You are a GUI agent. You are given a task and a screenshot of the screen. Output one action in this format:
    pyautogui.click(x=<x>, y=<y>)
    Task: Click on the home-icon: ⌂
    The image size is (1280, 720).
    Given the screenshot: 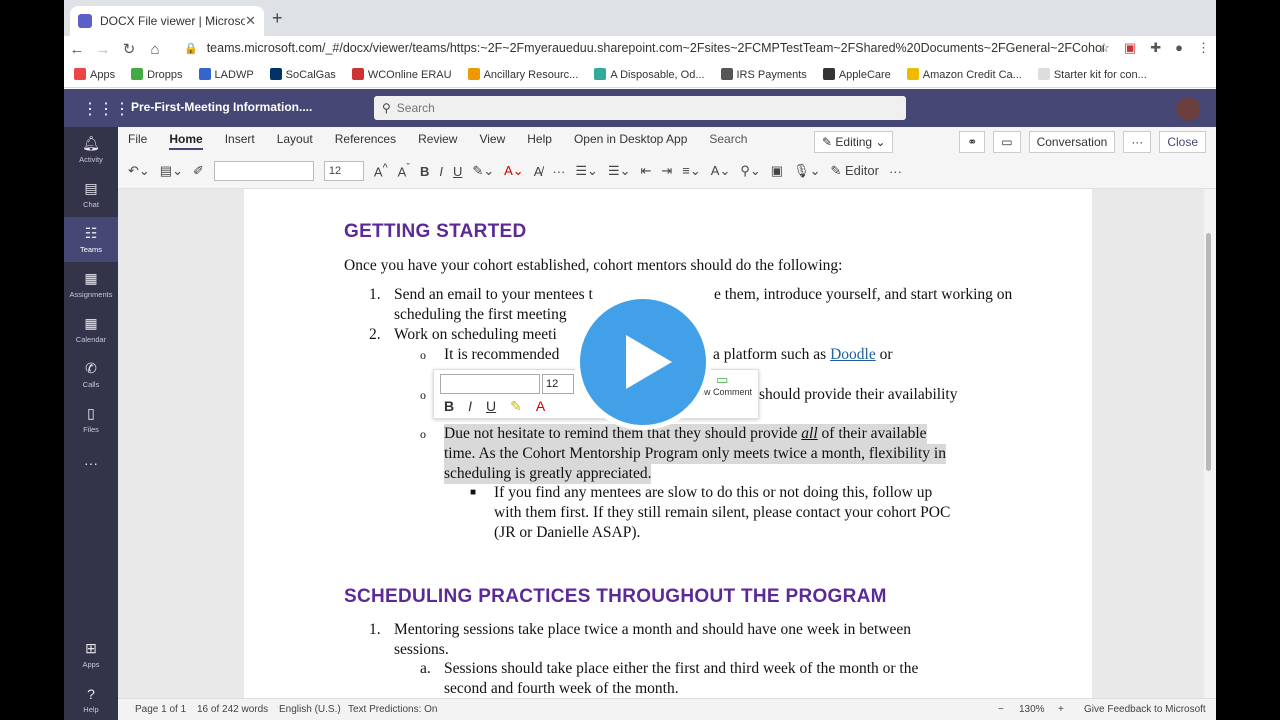 What is the action you would take?
    pyautogui.click(x=155, y=49)
    